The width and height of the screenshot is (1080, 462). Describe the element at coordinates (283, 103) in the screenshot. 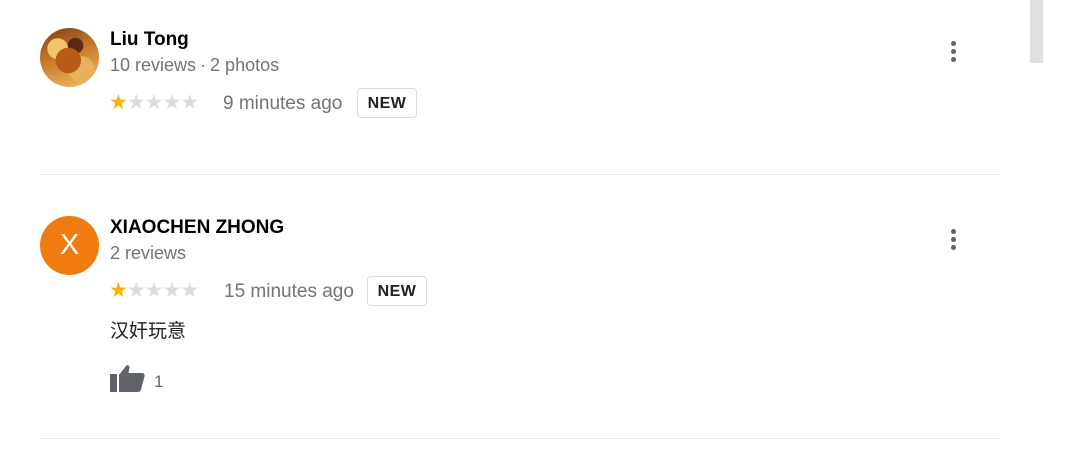

I see `review-time: 9 minutes ago` at that location.